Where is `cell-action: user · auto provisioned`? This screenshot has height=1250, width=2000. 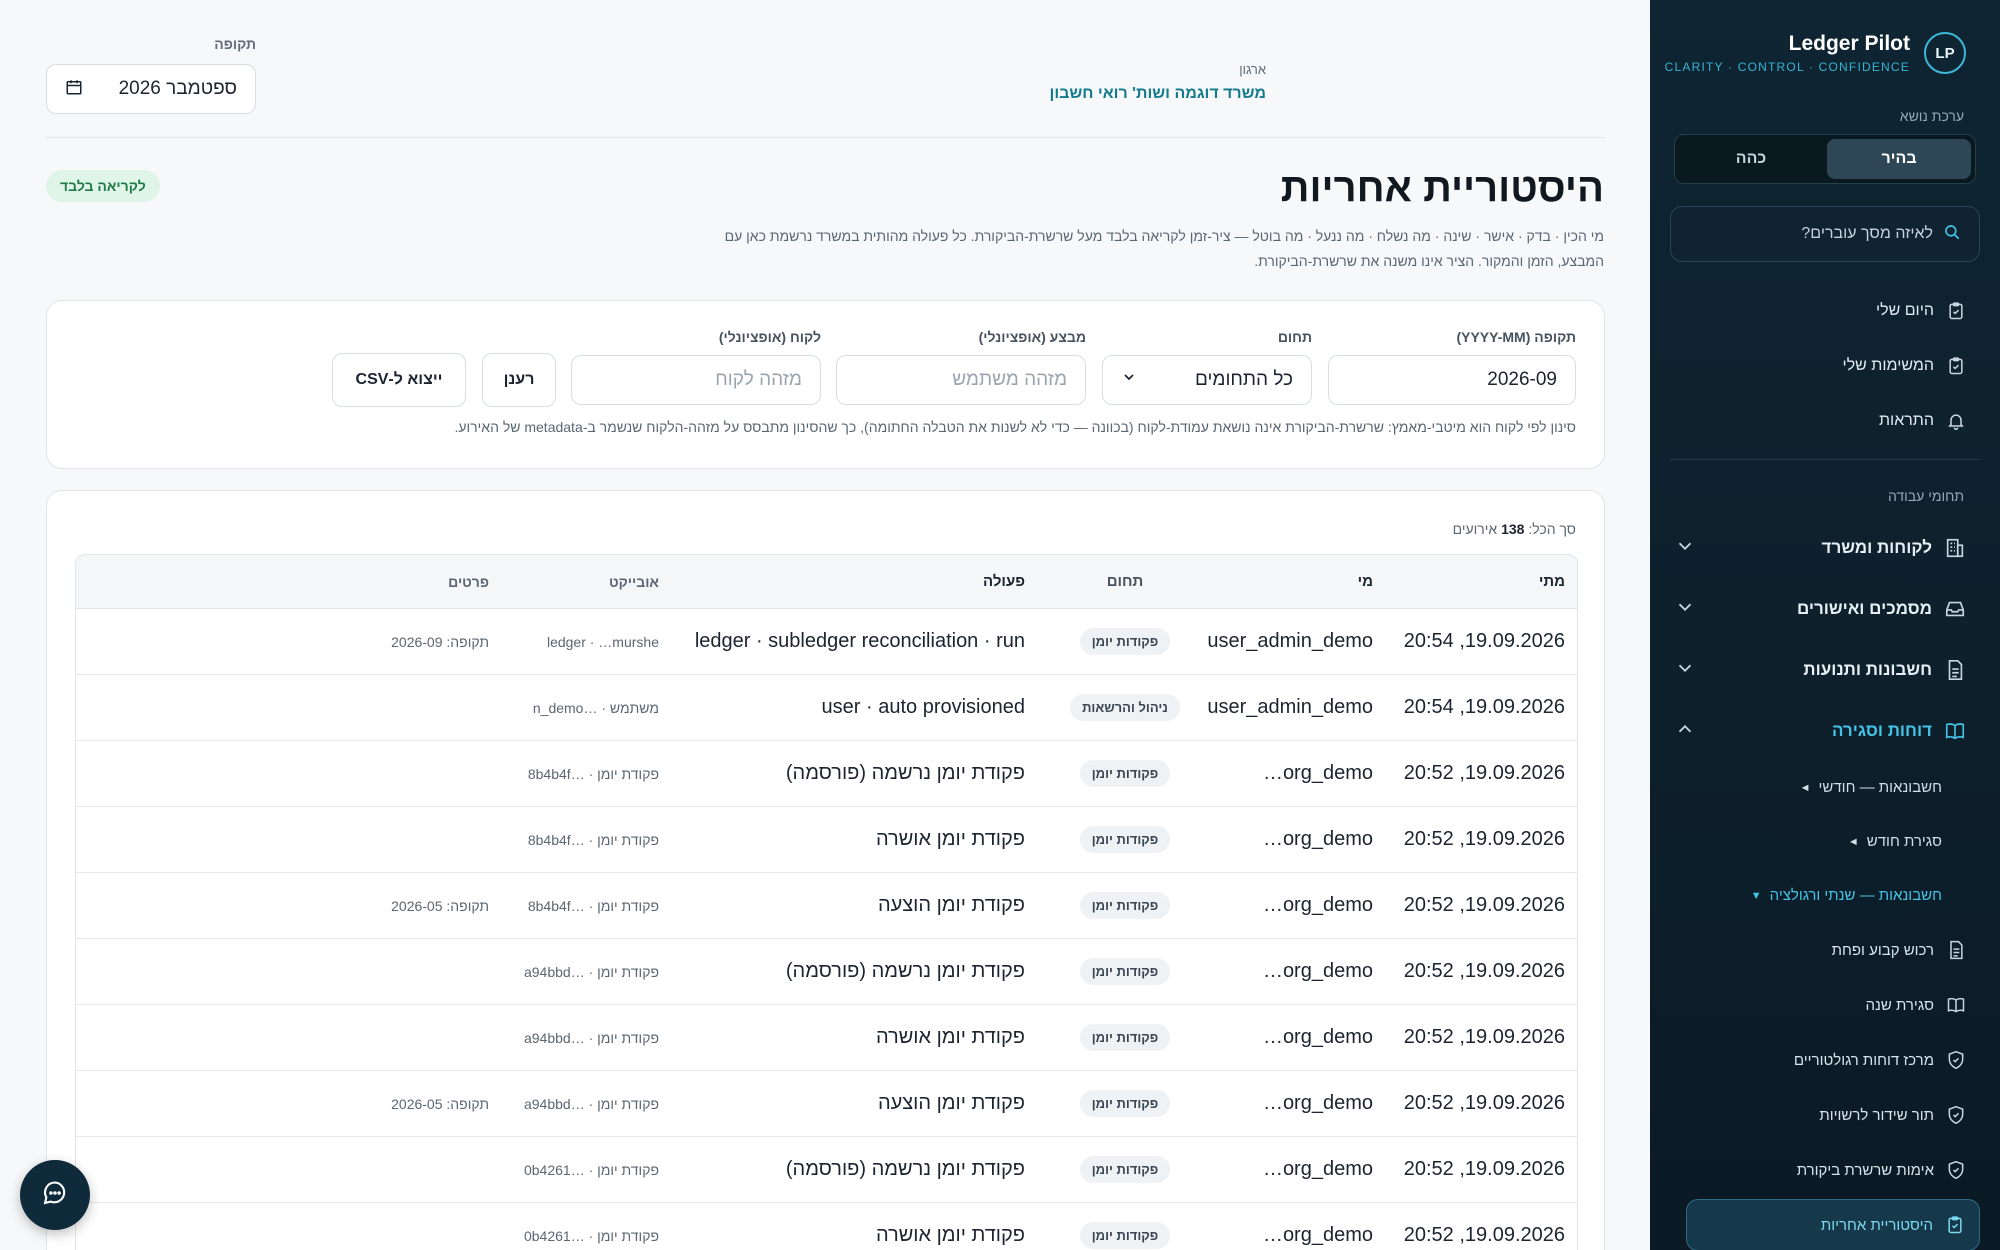 cell-action: user · auto provisioned is located at coordinates (923, 707).